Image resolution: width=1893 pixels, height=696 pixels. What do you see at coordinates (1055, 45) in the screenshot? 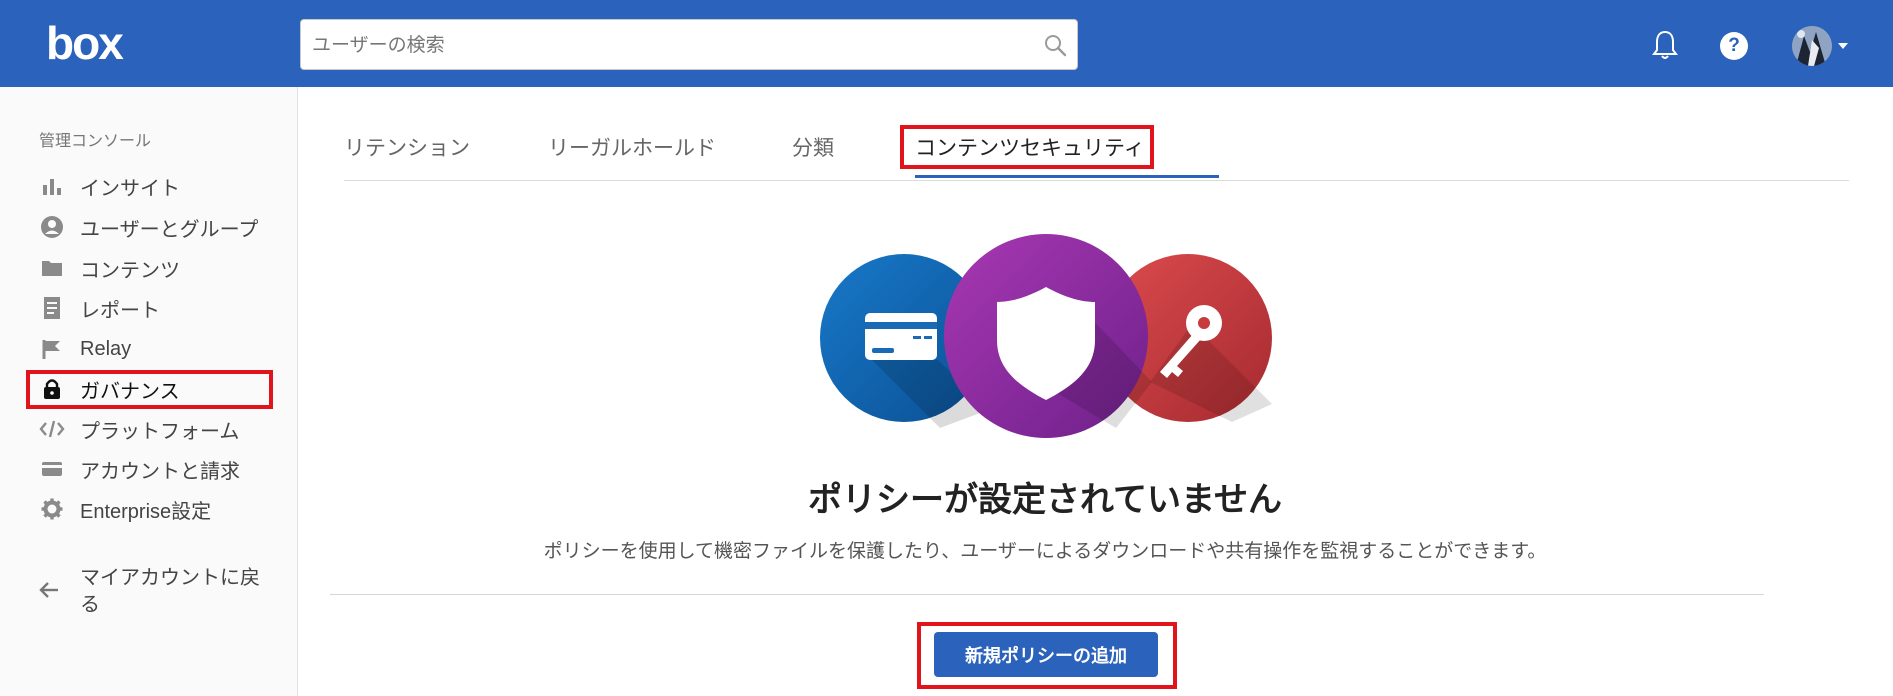
I see `search-icon` at bounding box center [1055, 45].